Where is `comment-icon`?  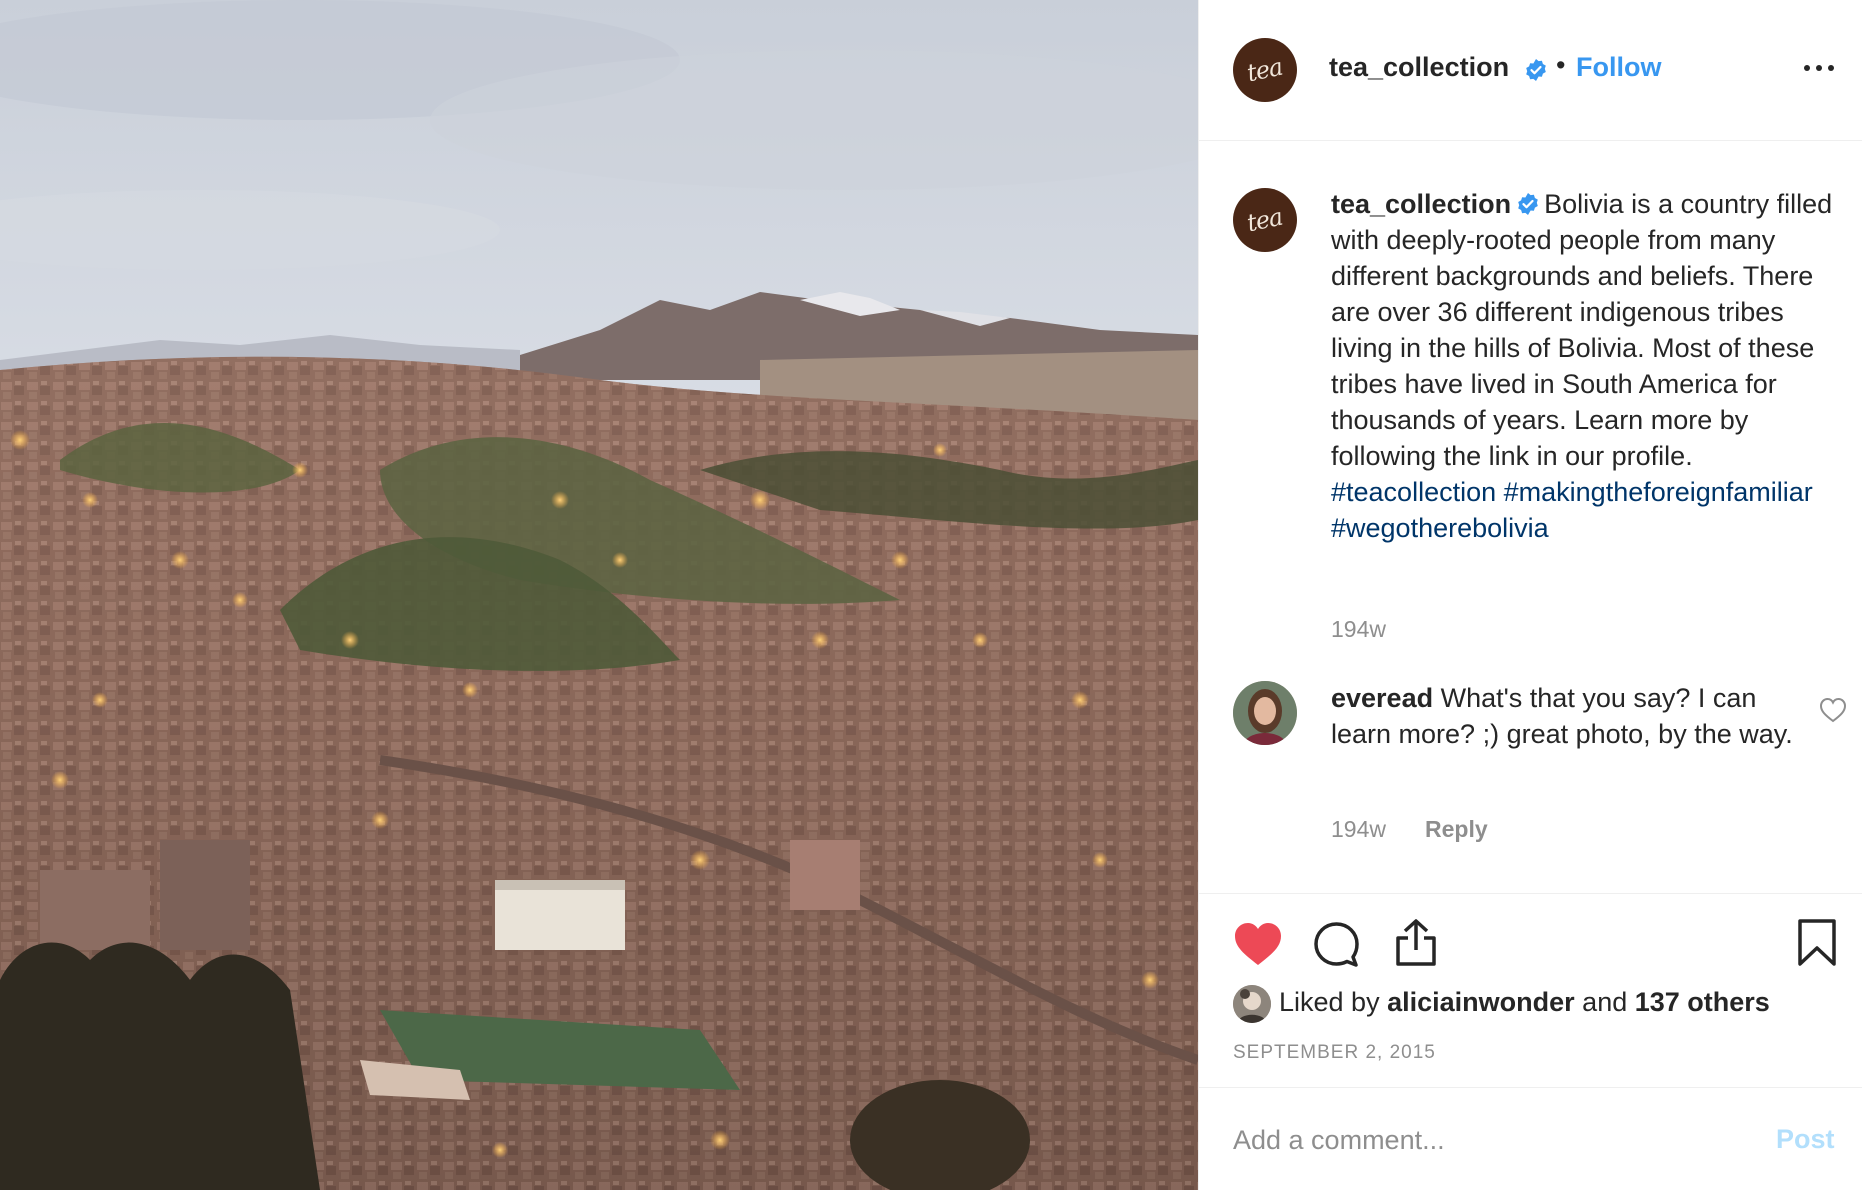 comment-icon is located at coordinates (1336, 944).